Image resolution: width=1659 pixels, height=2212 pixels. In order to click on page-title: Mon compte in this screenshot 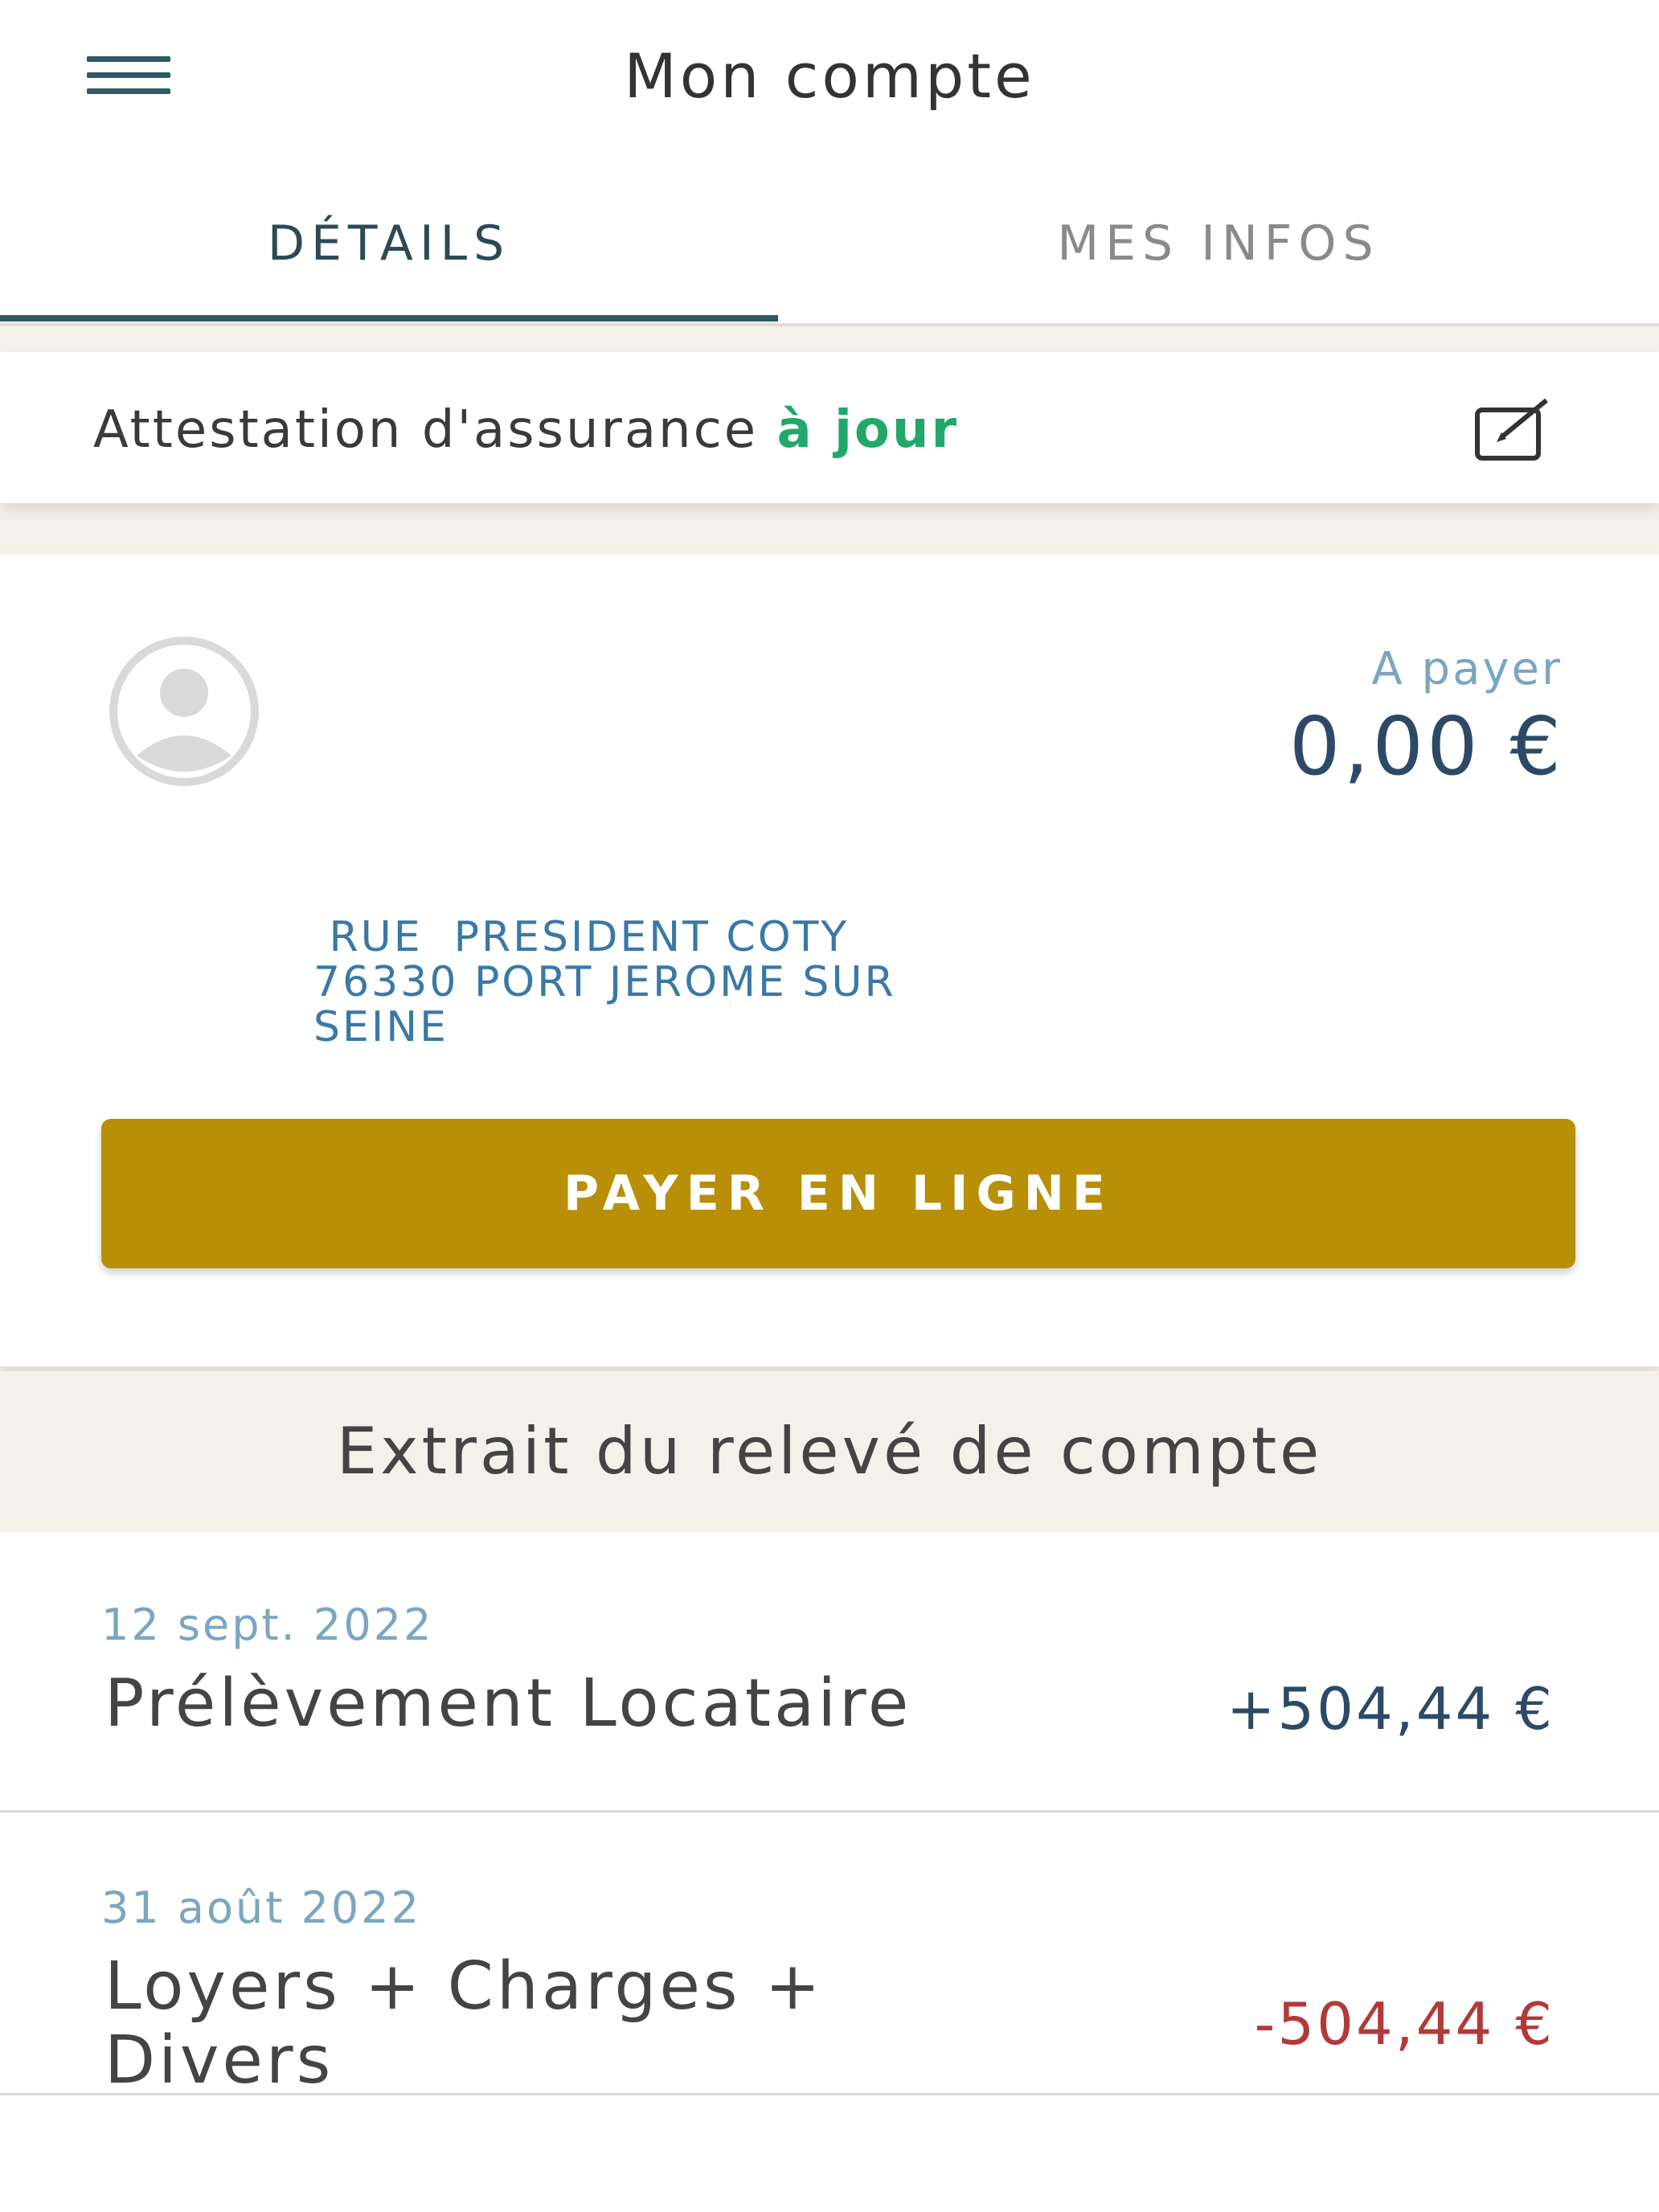, I will do `click(829, 76)`.